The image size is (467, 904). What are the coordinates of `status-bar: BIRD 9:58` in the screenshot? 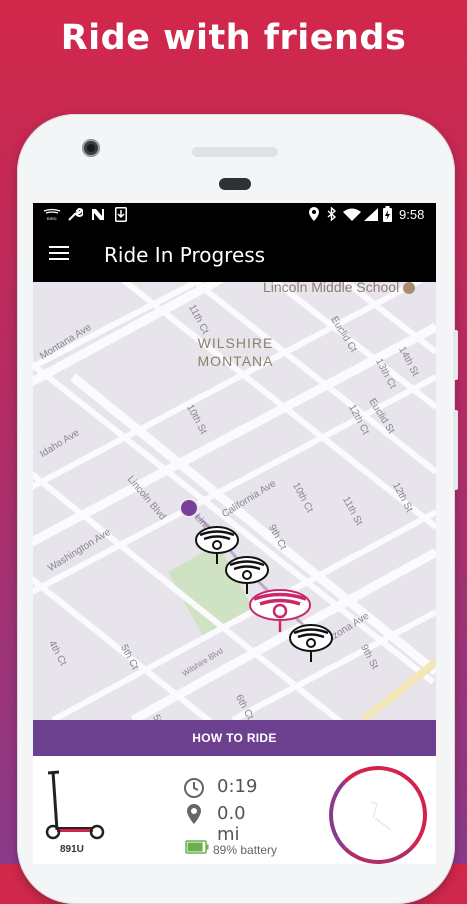 It's located at (234, 214).